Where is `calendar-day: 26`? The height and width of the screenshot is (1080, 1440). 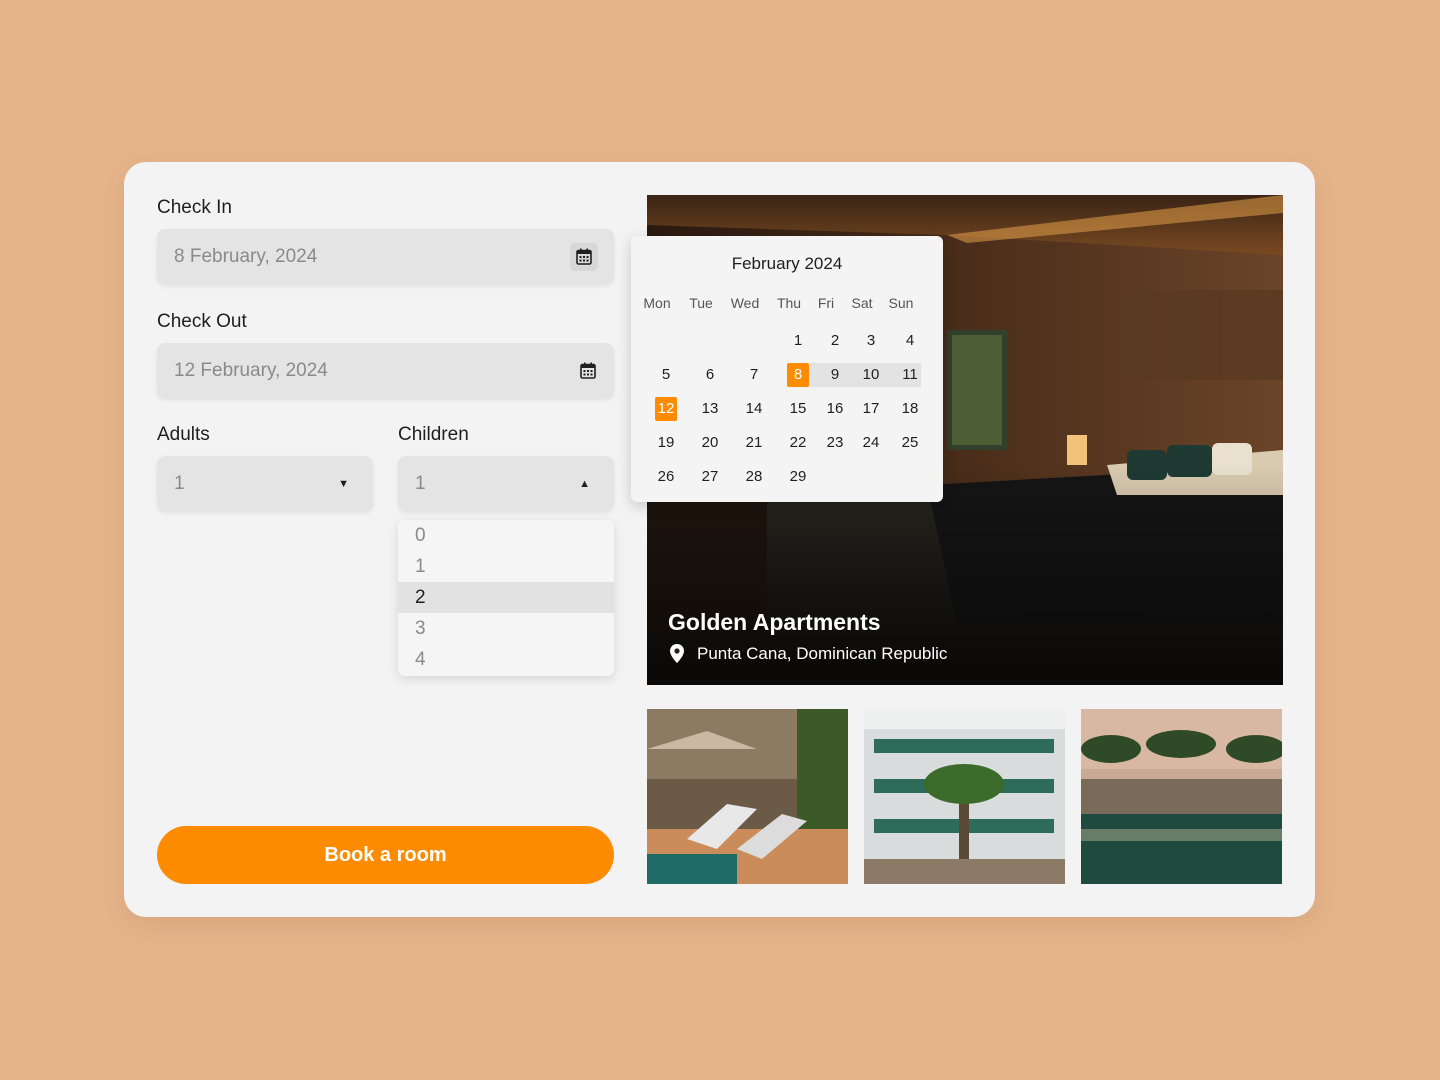 calendar-day: 26 is located at coordinates (666, 477).